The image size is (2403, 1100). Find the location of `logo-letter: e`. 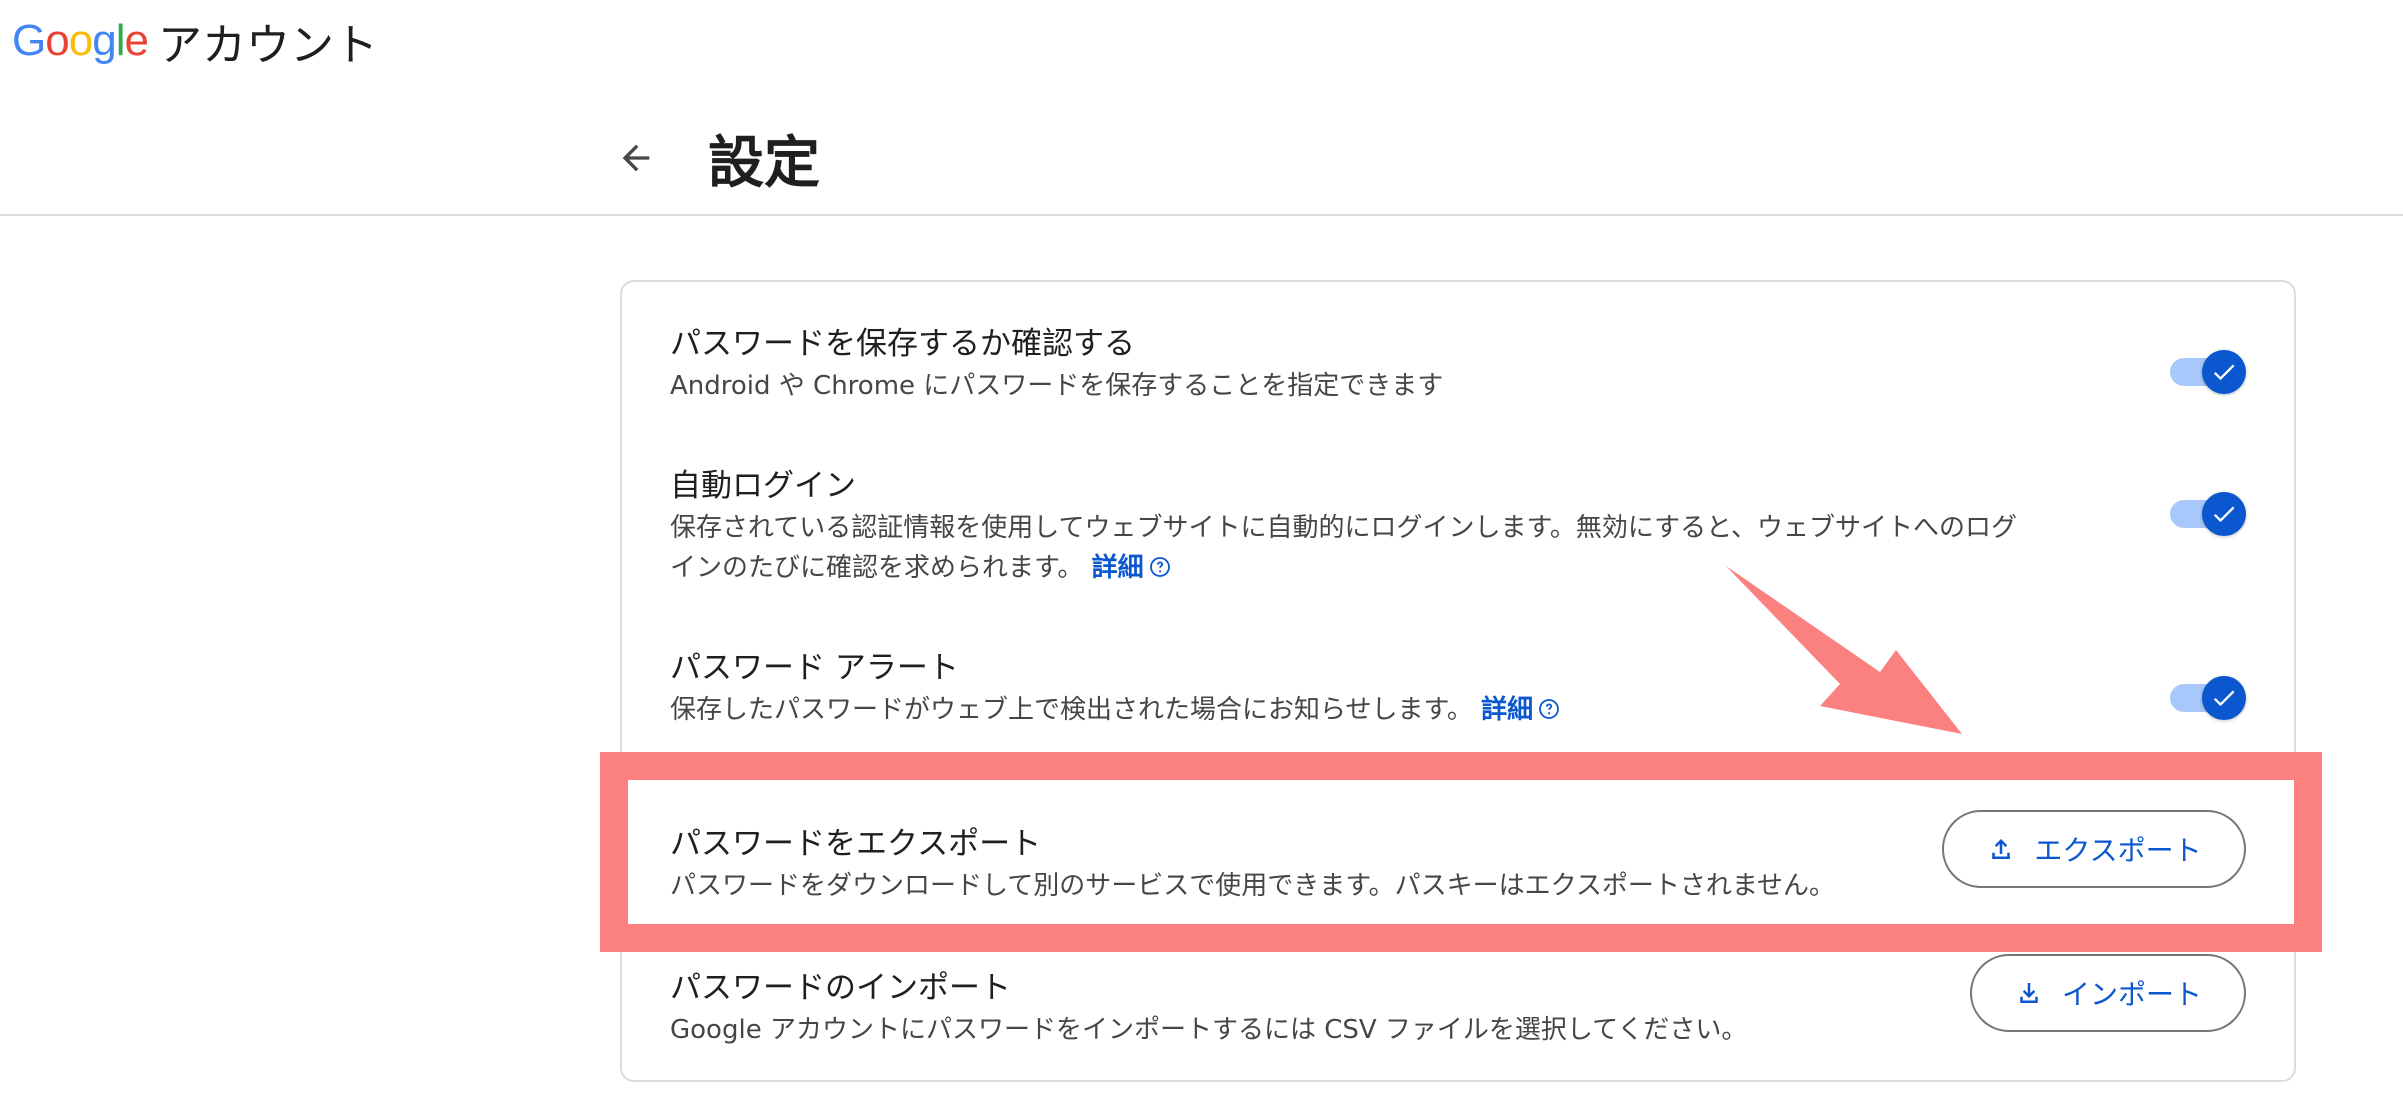

logo-letter: e is located at coordinates (136, 40).